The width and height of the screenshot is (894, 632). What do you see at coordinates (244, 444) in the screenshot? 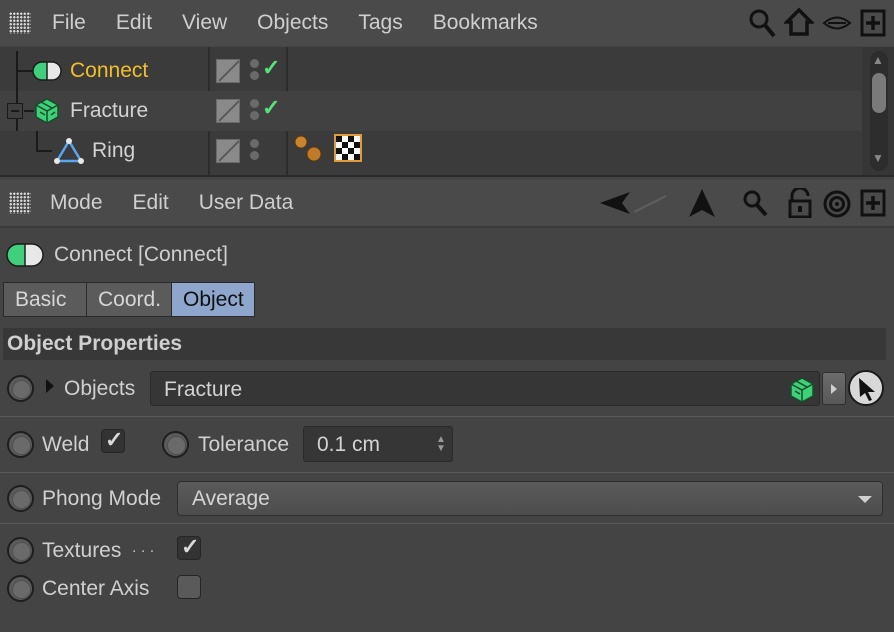
I see `tolerance-label: Tolerance` at bounding box center [244, 444].